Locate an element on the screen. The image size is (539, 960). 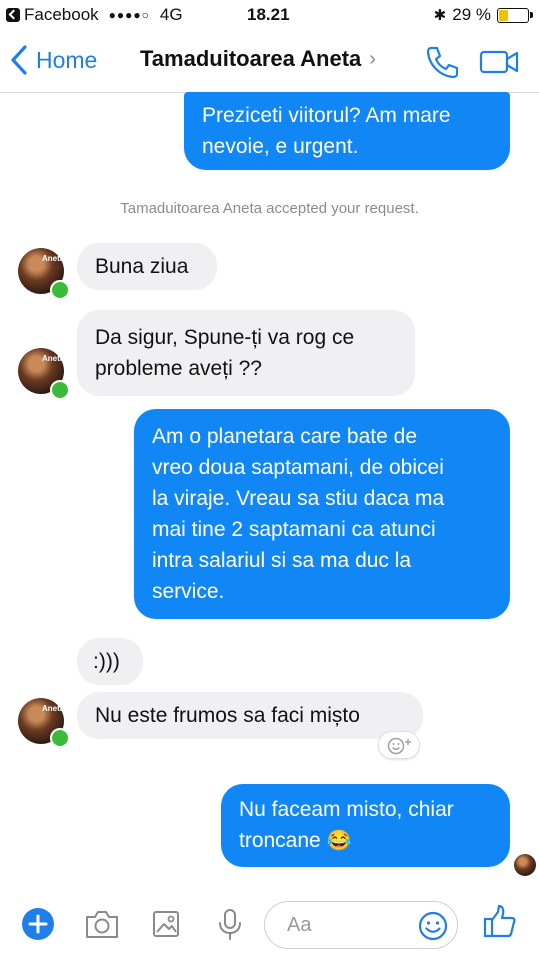
composer-bar: Aa is located at coordinates (269, 926).